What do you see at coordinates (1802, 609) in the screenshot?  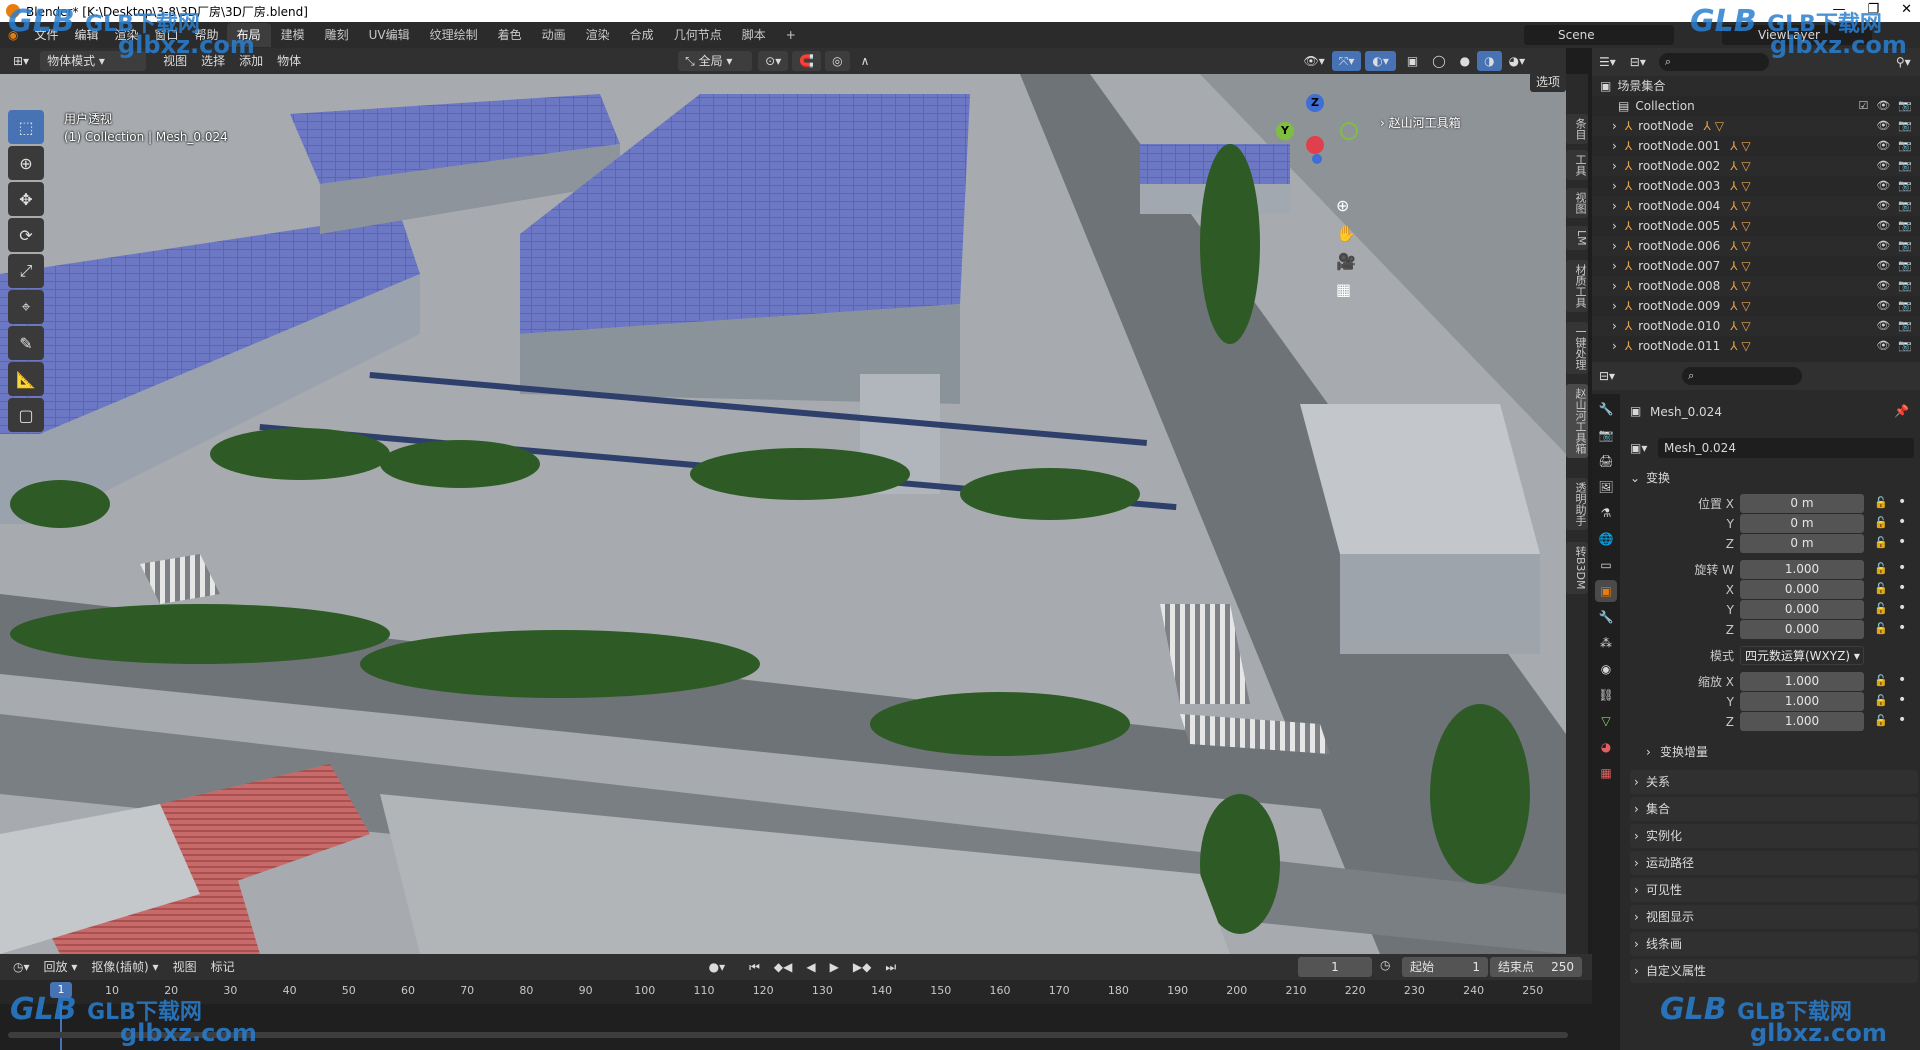 I see `rotation-y-field: 0.000` at bounding box center [1802, 609].